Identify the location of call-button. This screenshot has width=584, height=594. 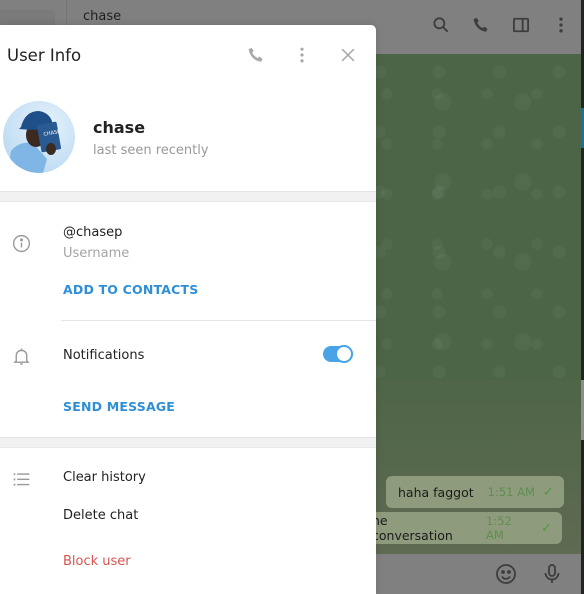
(256, 55).